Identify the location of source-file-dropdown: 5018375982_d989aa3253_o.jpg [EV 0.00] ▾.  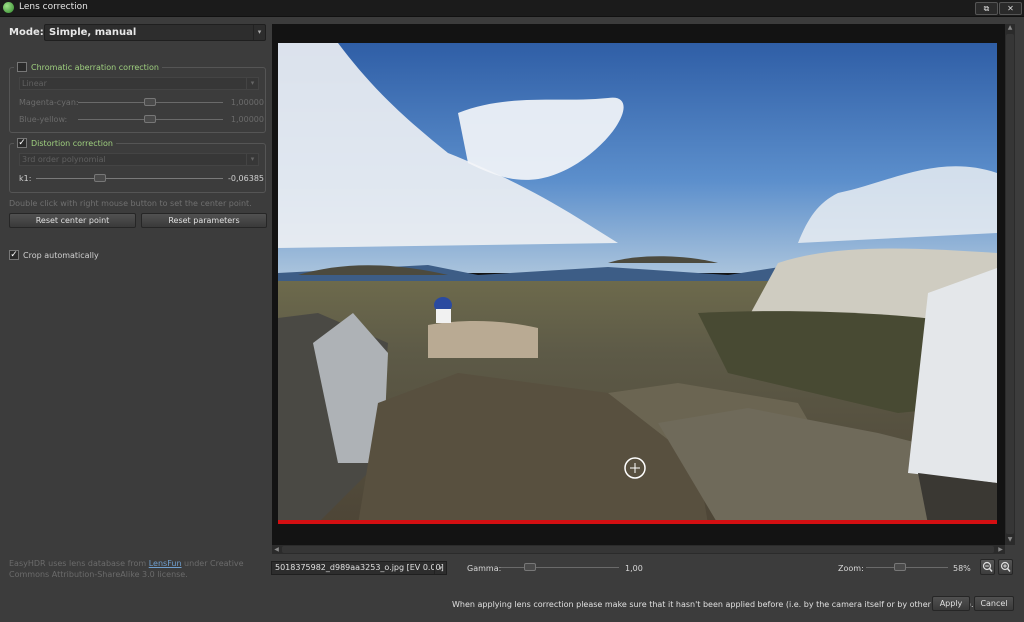
(359, 568).